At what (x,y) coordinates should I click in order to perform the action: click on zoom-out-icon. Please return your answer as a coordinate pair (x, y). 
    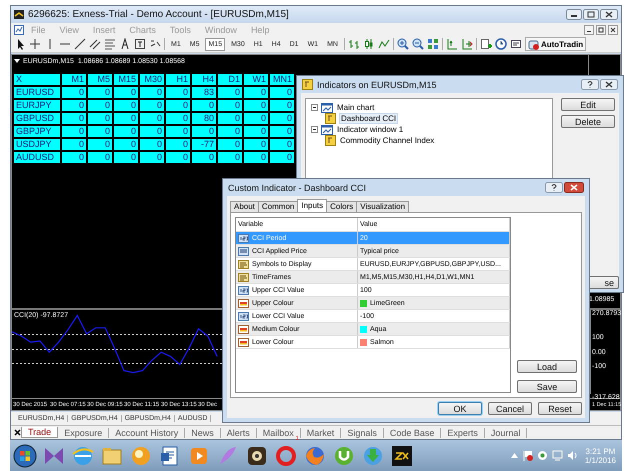
    Looking at the image, I should click on (418, 44).